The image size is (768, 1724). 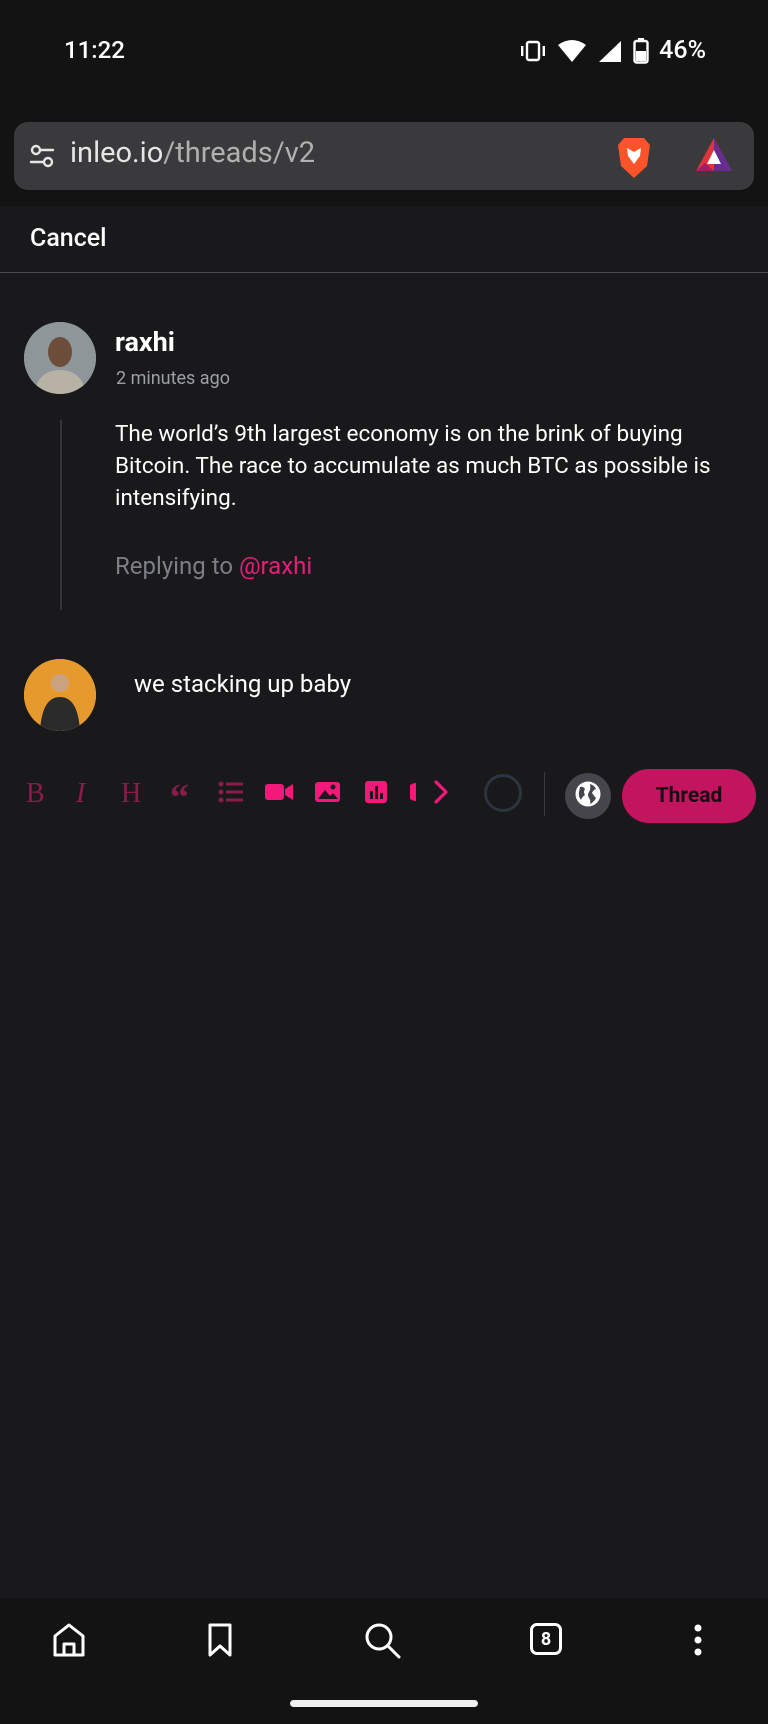 I want to click on wifi-icon, so click(x=572, y=51).